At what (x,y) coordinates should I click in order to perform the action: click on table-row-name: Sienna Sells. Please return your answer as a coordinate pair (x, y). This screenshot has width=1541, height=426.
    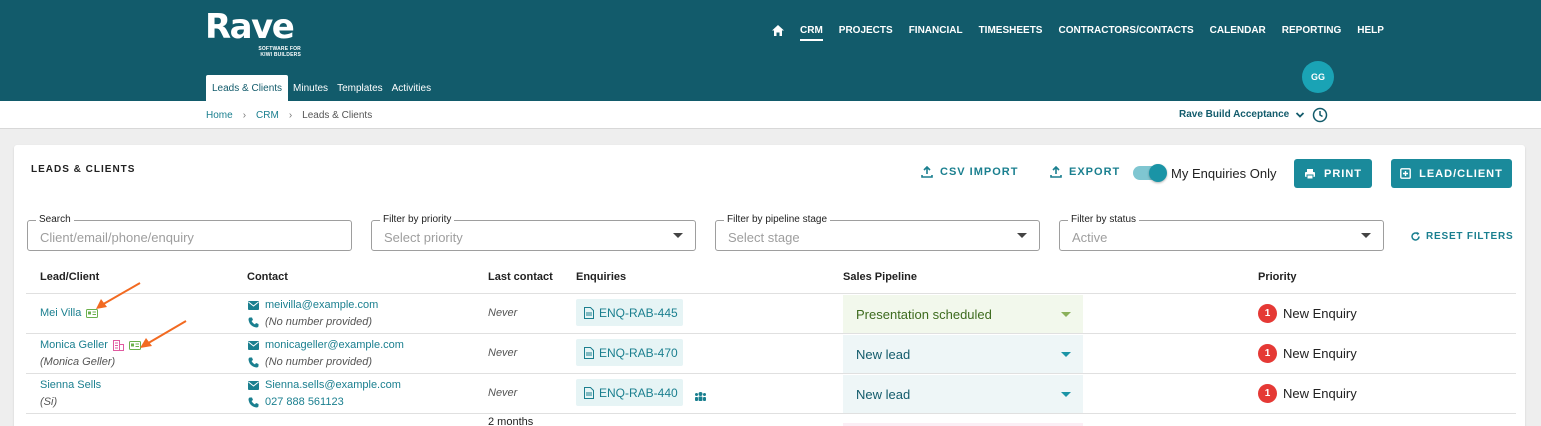
    Looking at the image, I should click on (70, 385).